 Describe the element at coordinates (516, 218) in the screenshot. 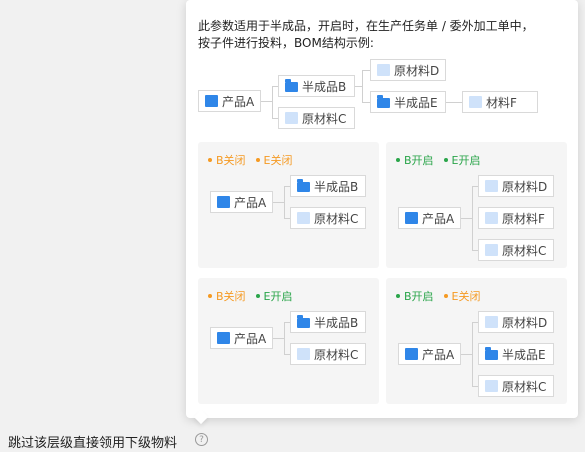

I see `node-mat-f: 原材料F` at that location.